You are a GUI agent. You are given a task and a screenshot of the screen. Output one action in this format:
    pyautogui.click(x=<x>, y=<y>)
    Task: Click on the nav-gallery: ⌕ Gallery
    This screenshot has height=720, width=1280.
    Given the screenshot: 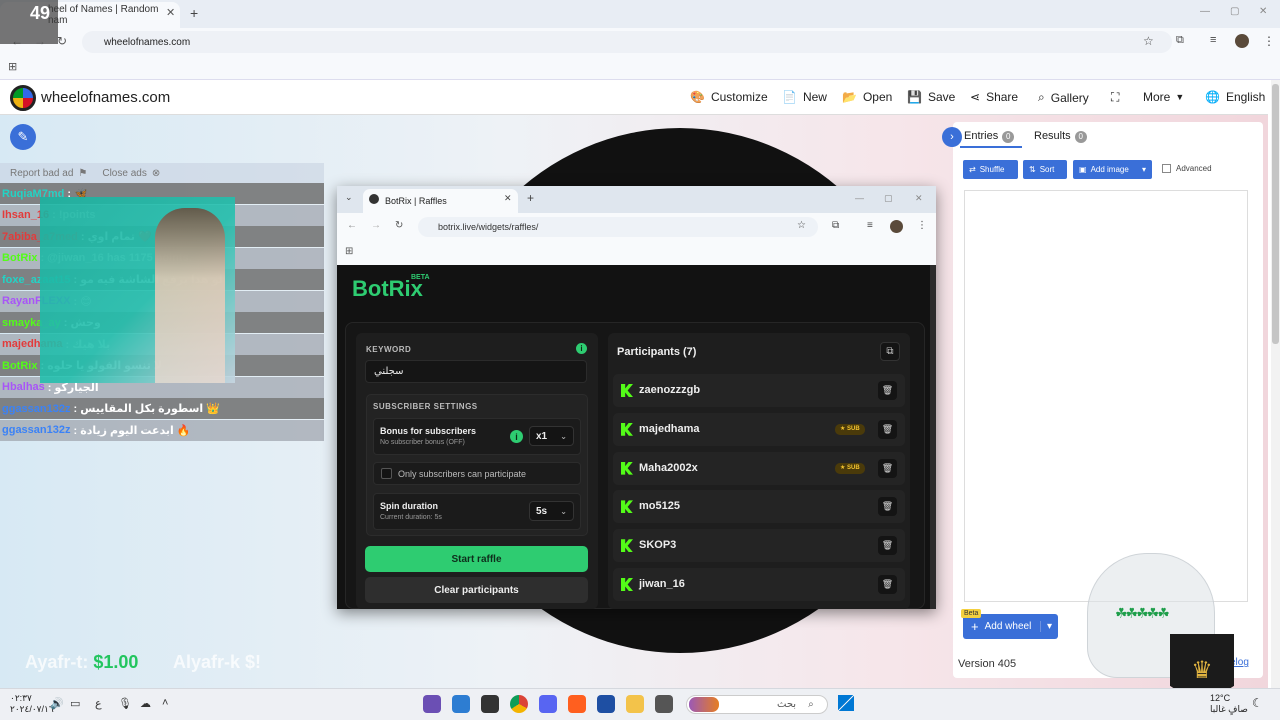 What is the action you would take?
    pyautogui.click(x=1063, y=97)
    